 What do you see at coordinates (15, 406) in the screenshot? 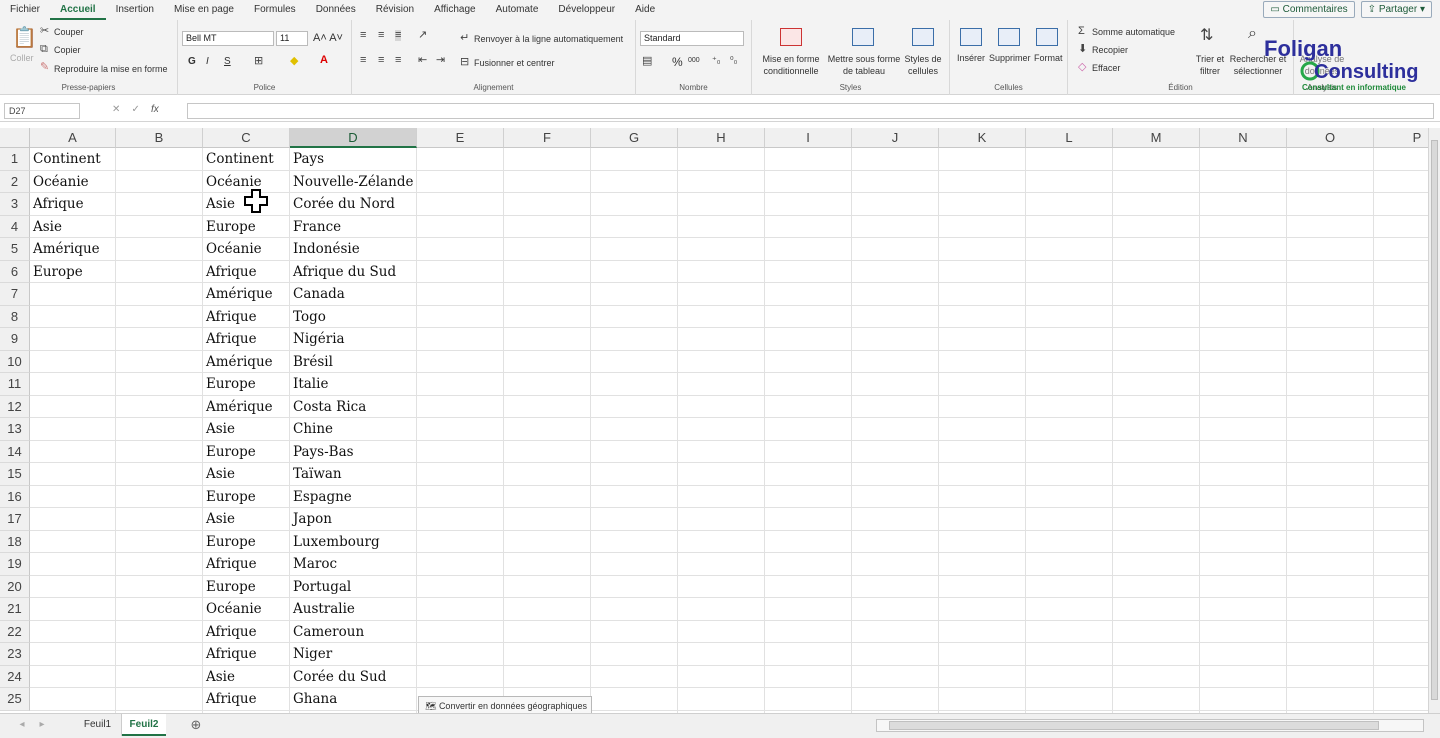
I see `row-header-12: 12` at bounding box center [15, 406].